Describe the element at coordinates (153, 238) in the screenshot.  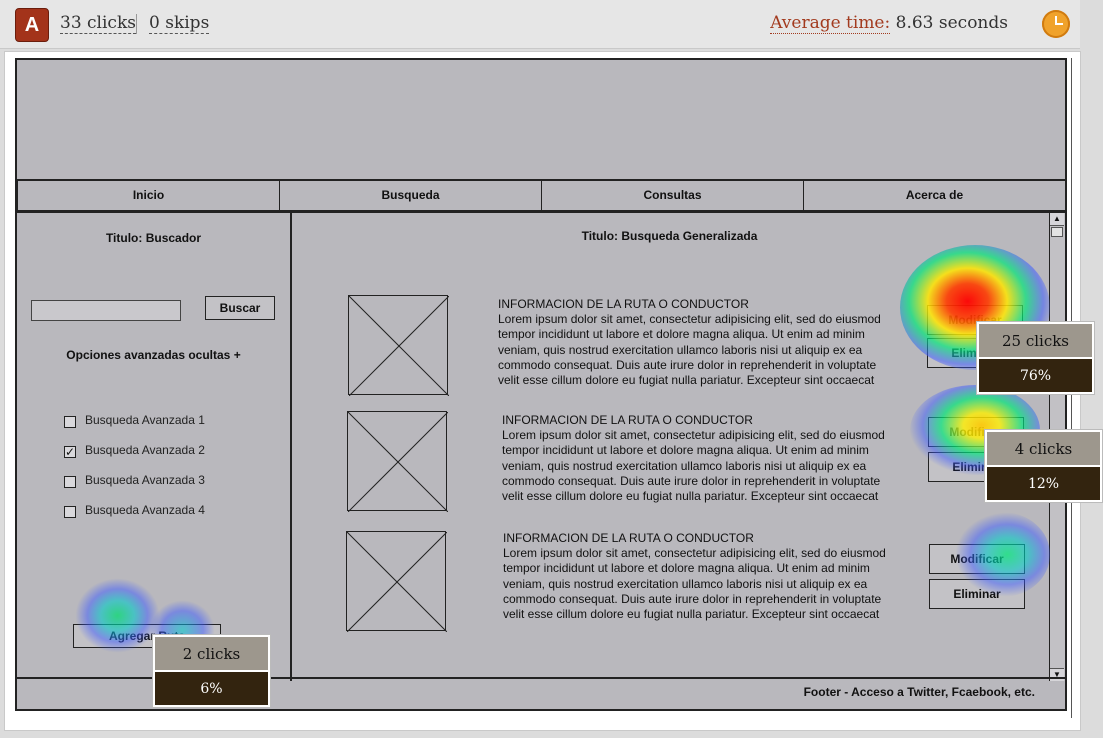
I see `sidebar-title: Titulo: Buscador` at that location.